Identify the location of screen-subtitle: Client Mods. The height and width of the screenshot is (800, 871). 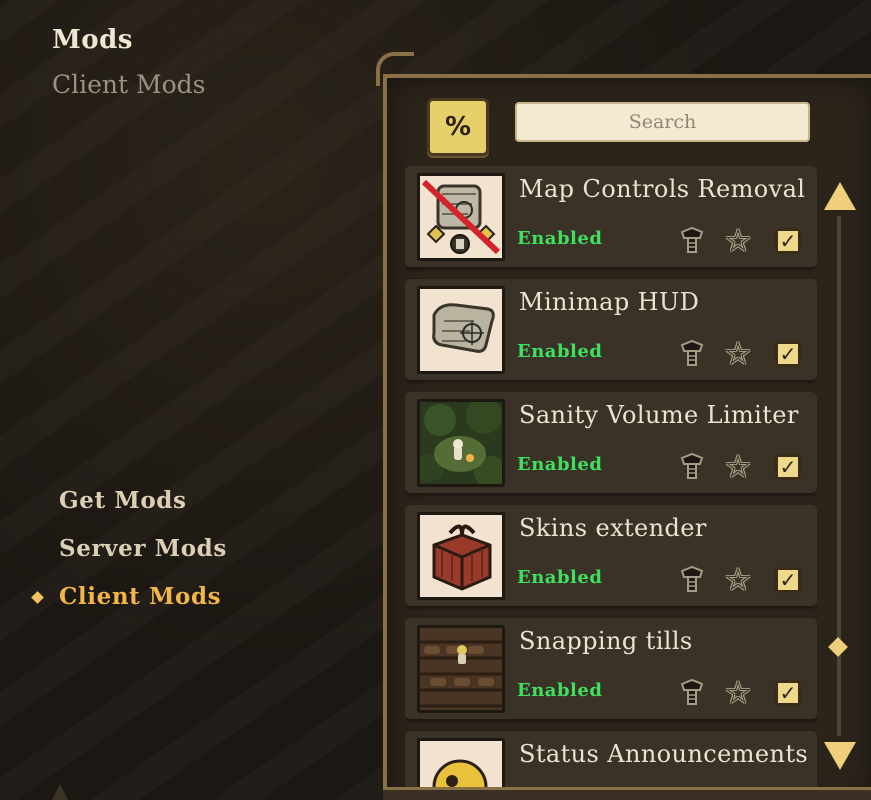
(129, 84).